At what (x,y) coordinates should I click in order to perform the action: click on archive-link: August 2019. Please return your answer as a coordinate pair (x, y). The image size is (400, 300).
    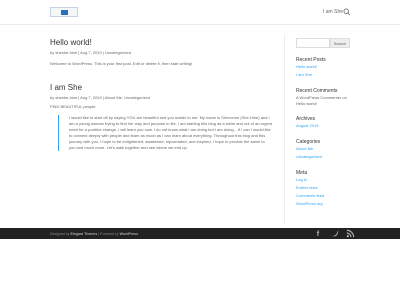
    Looking at the image, I should click on (323, 126).